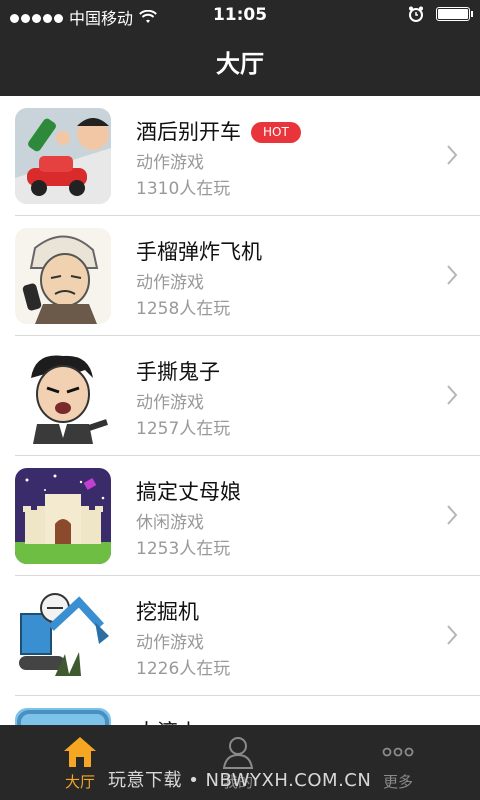  What do you see at coordinates (247, 276) in the screenshot?
I see `game-row-grenade-plane: 手榴弹炸飞机 动作游戏 1258人在玩` at bounding box center [247, 276].